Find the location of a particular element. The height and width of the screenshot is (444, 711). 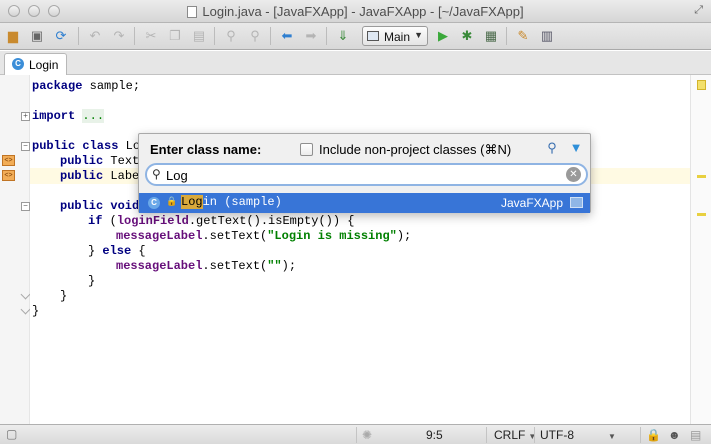

code-line: public void is located at coordinates (99, 206).